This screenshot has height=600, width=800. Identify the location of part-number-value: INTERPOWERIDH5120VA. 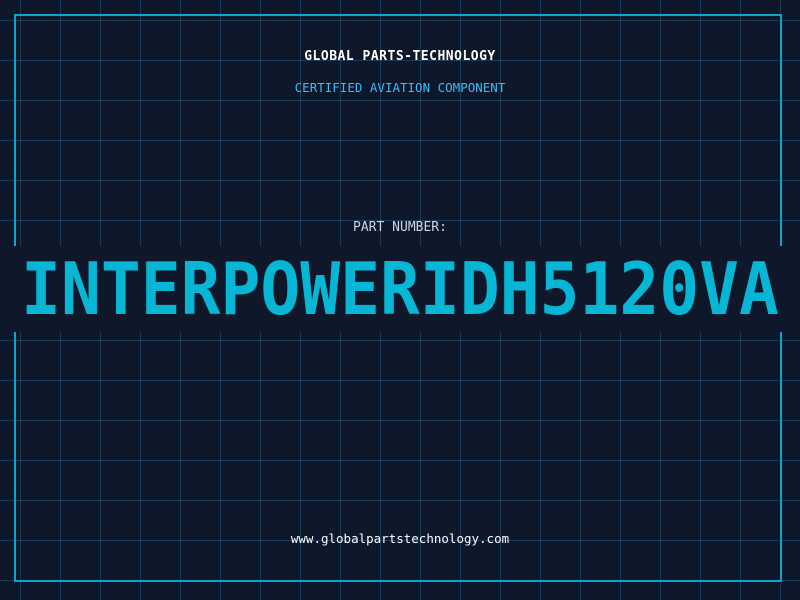
(400, 289).